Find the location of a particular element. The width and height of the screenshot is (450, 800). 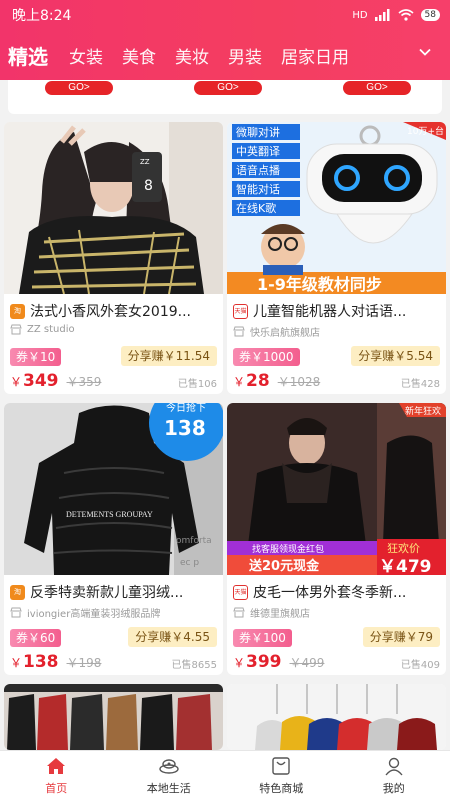

product-photo-leather-jacket: 新年狂欢 找客服领现金红包 送20元现金 狂欢价 ￥479 is located at coordinates (336, 489).